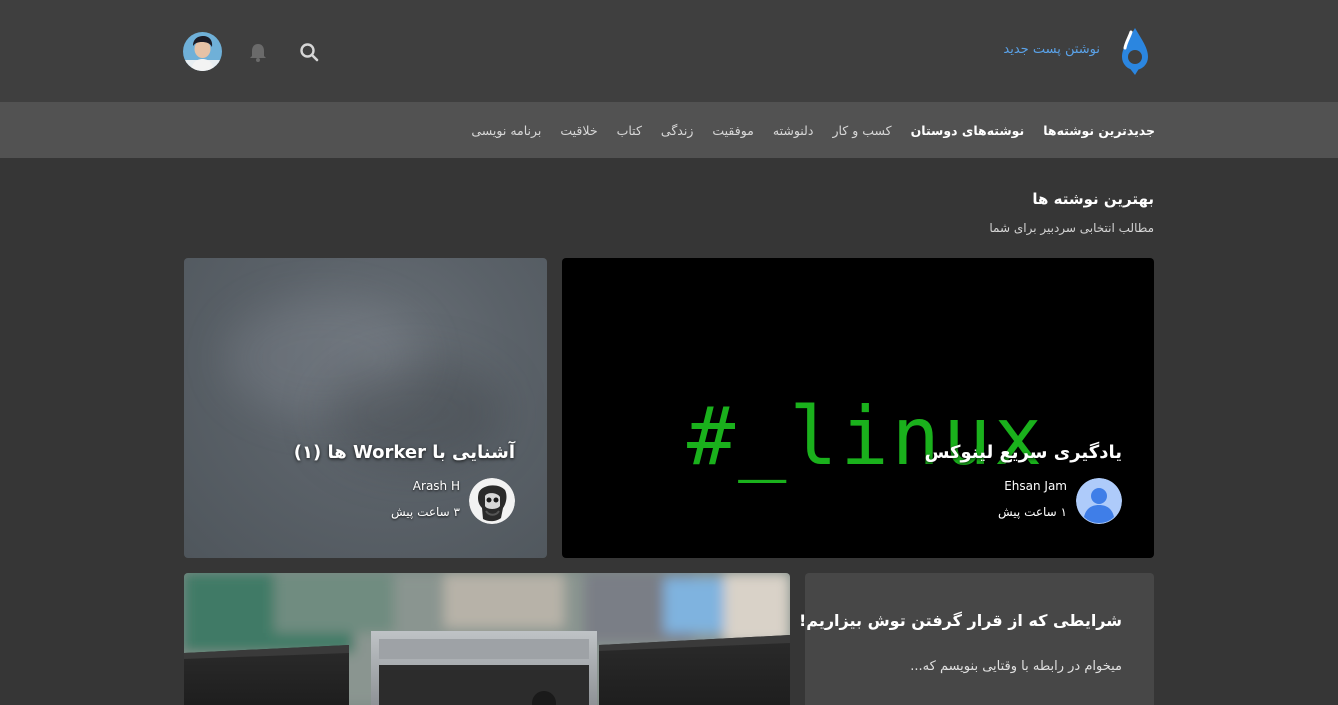 The height and width of the screenshot is (705, 1338). What do you see at coordinates (793, 130) in the screenshot?
I see `category-item: دلنوشته` at bounding box center [793, 130].